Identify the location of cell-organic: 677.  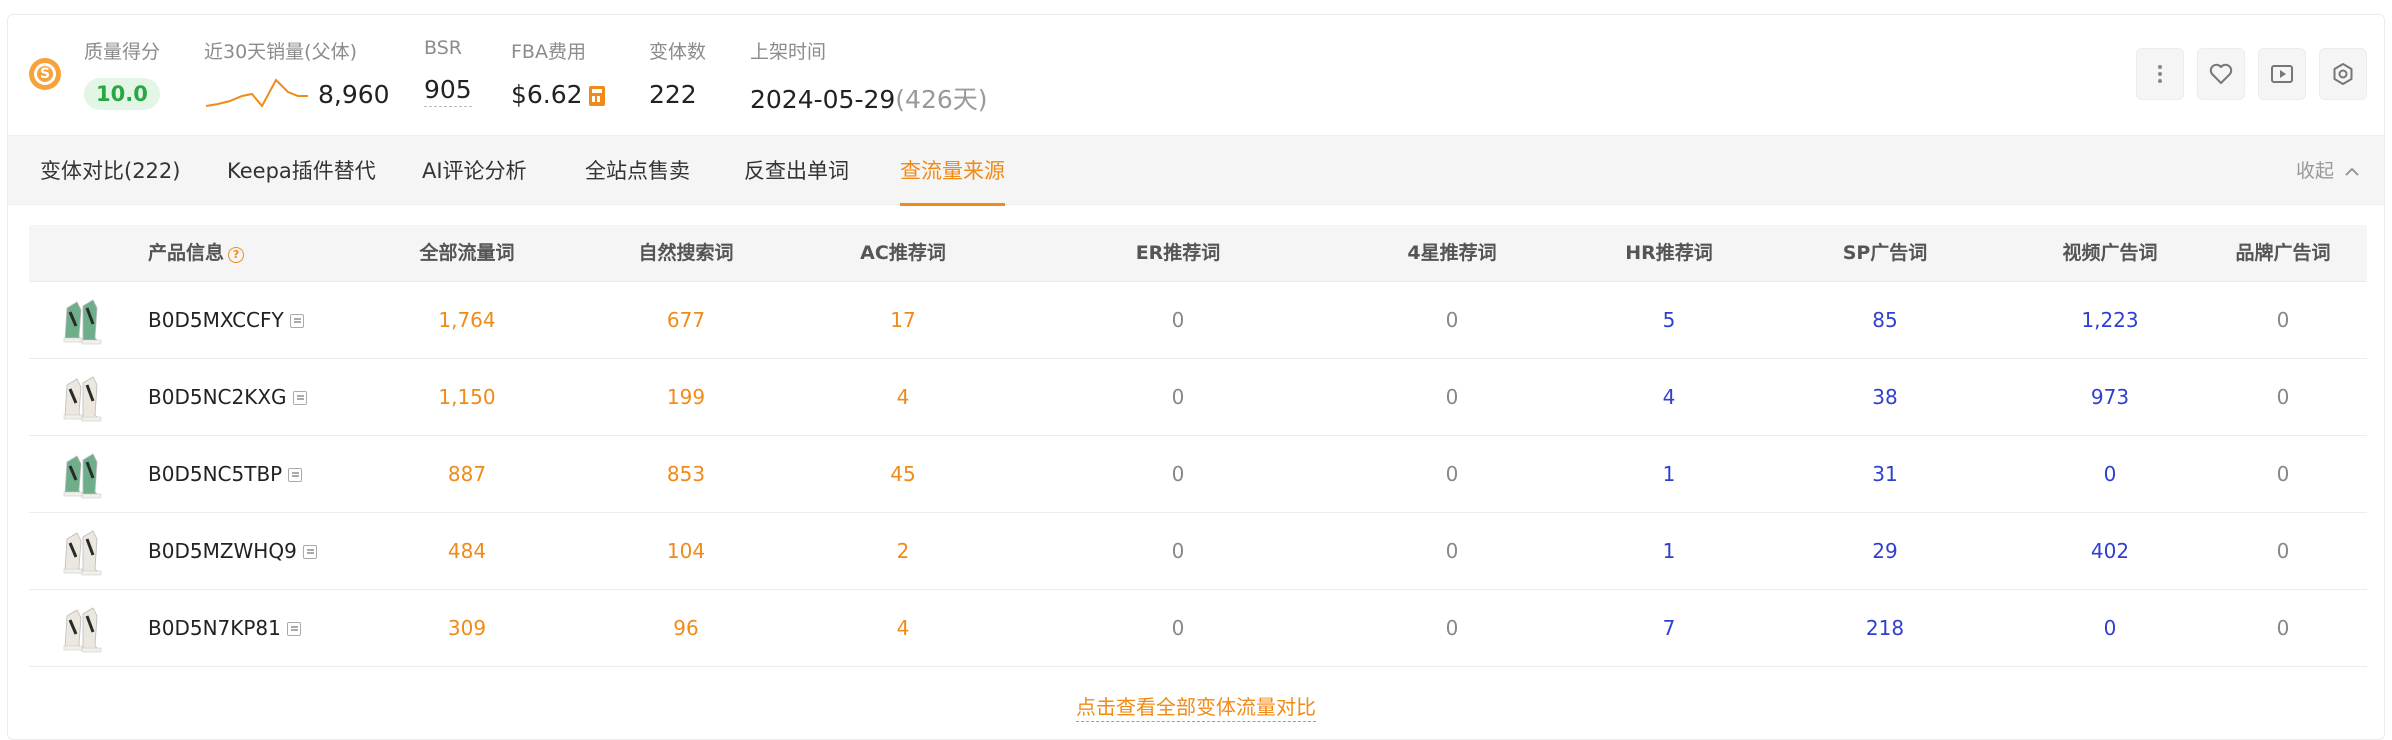
(686, 320).